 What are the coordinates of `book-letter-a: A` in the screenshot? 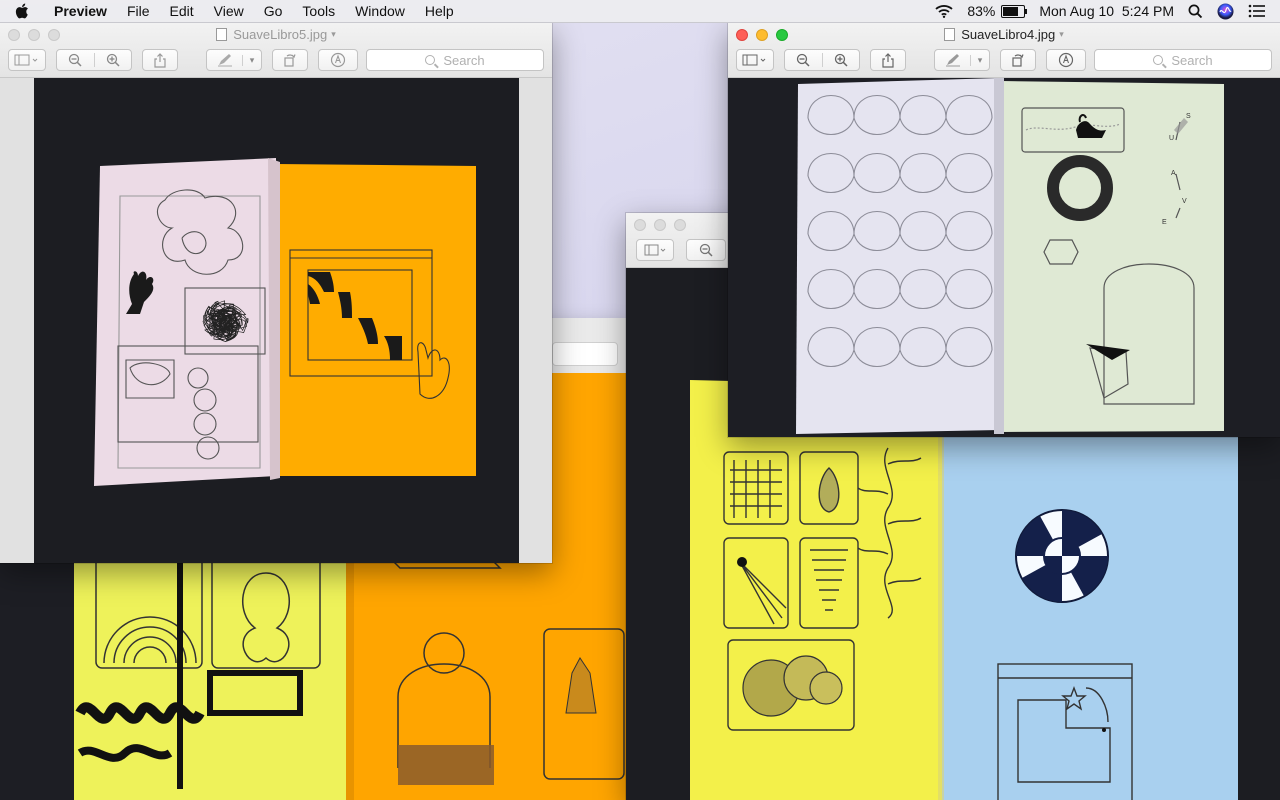 It's located at (1173, 173).